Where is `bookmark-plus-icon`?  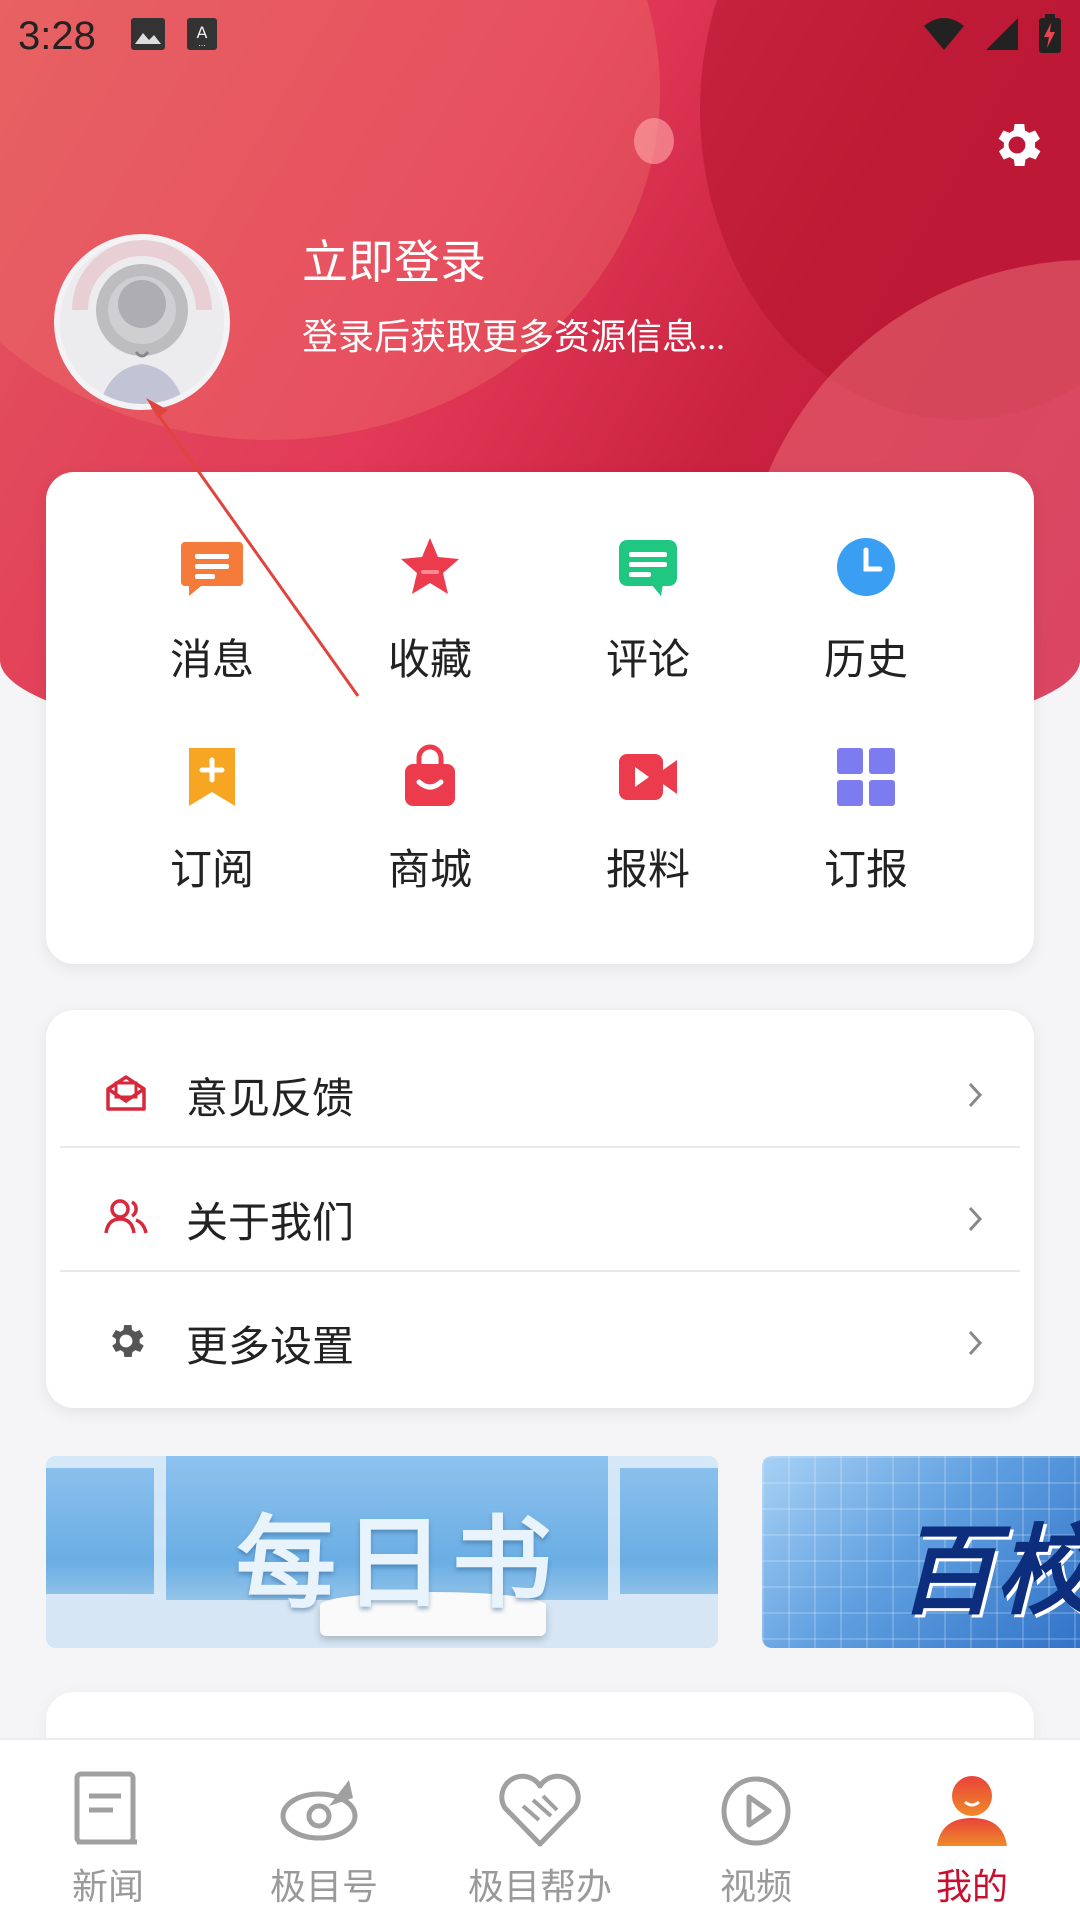
bookmark-plus-icon is located at coordinates (212, 777).